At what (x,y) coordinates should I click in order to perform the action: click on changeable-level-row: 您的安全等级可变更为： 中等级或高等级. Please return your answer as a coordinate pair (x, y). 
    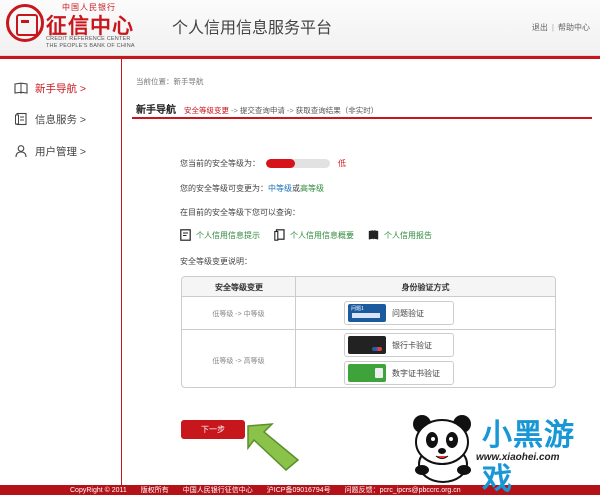
    Looking at the image, I should click on (252, 188).